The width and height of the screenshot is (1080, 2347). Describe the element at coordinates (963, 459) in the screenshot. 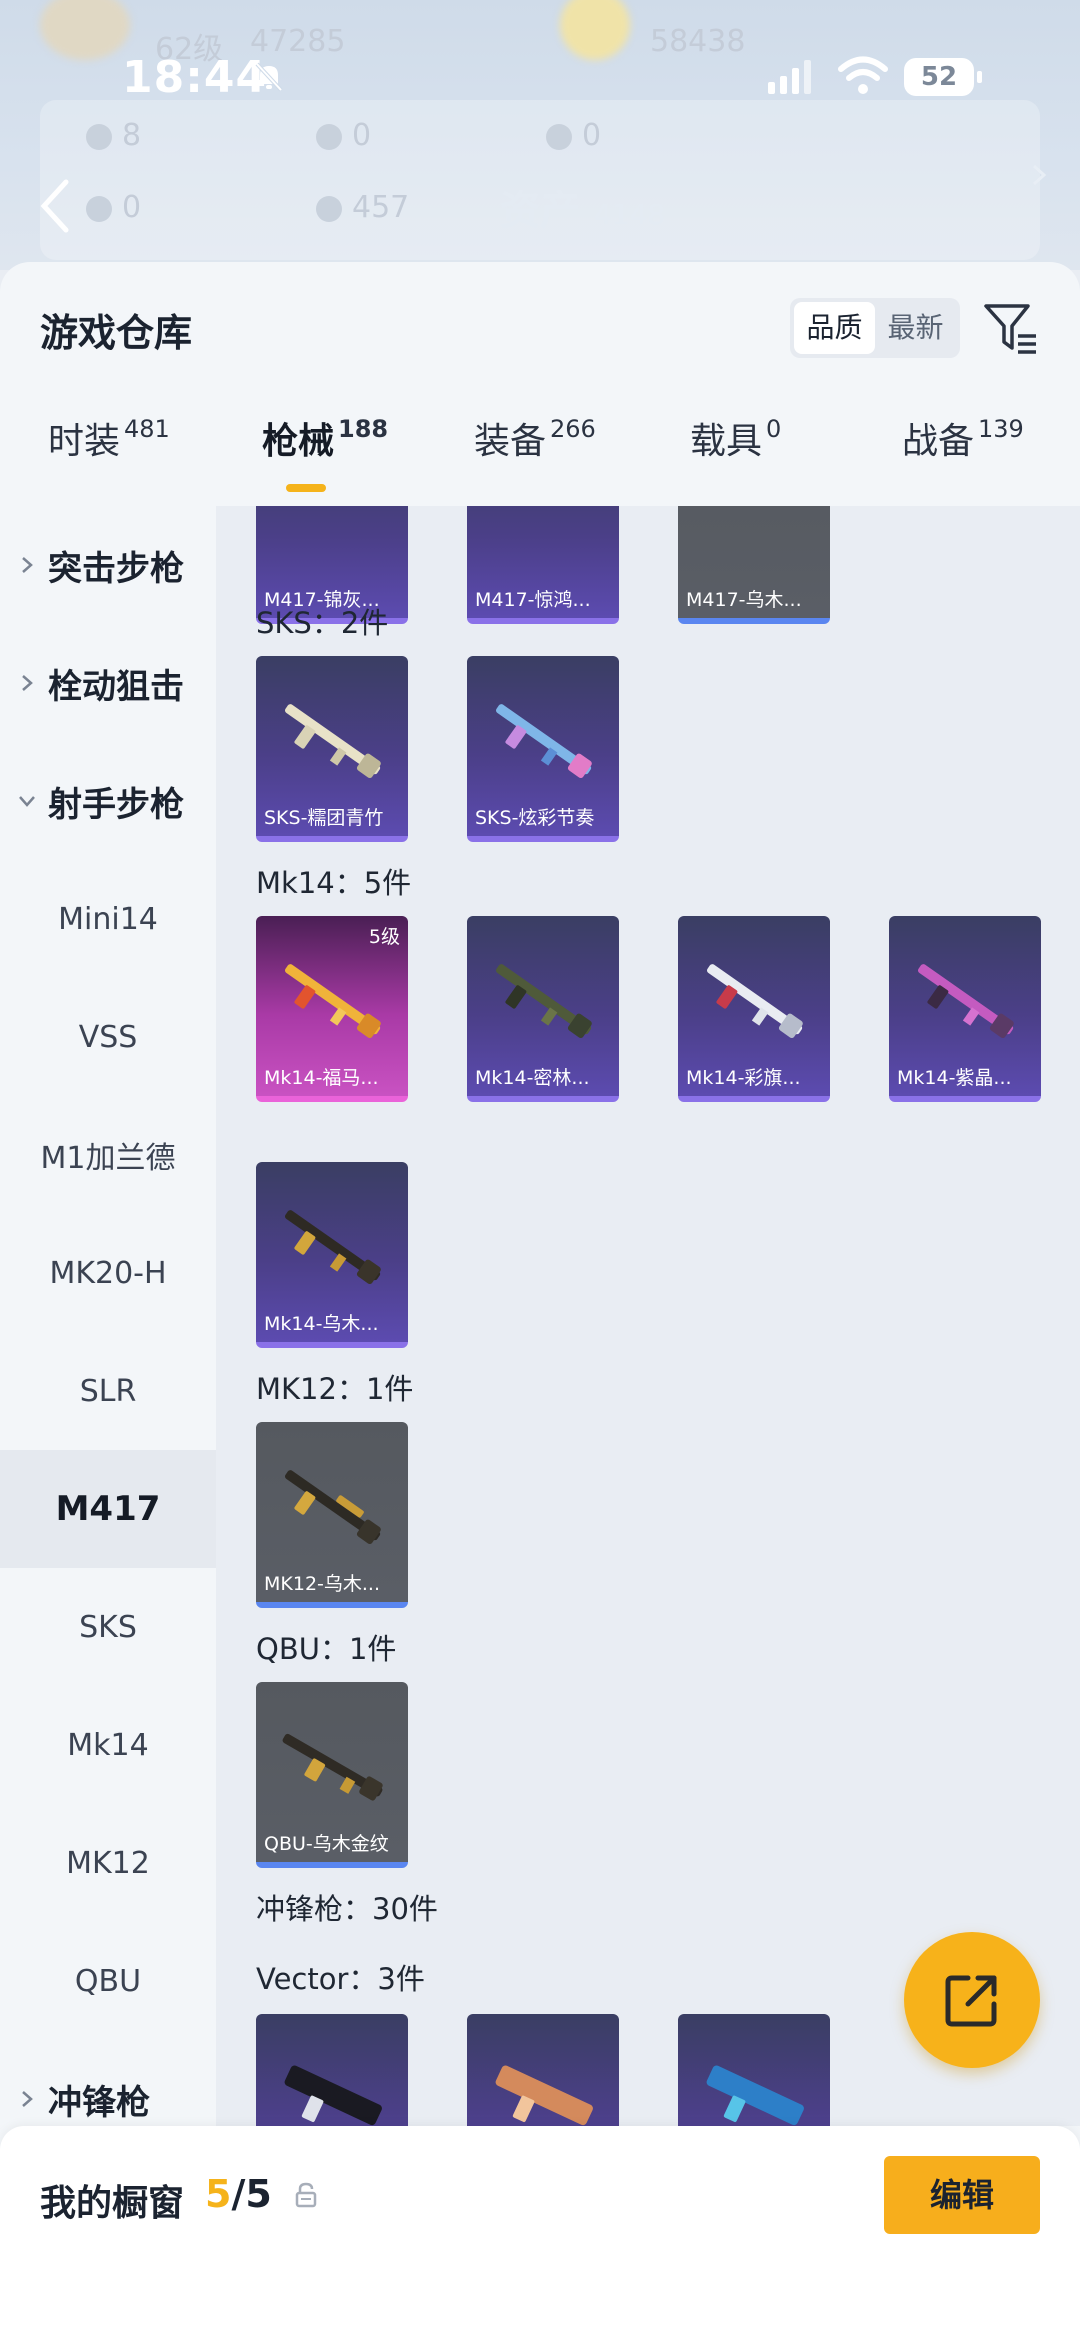

I see `tab-gear: 战备 139` at that location.